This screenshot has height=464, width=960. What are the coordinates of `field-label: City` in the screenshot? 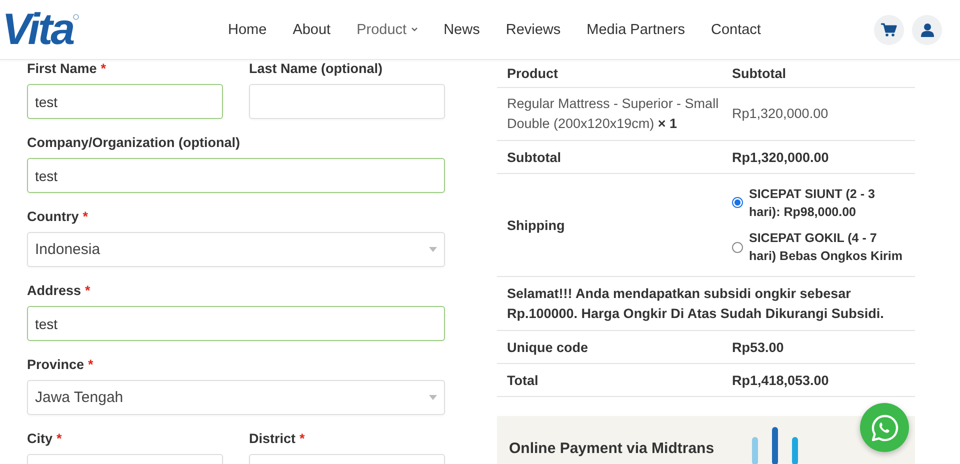 It's located at (40, 439).